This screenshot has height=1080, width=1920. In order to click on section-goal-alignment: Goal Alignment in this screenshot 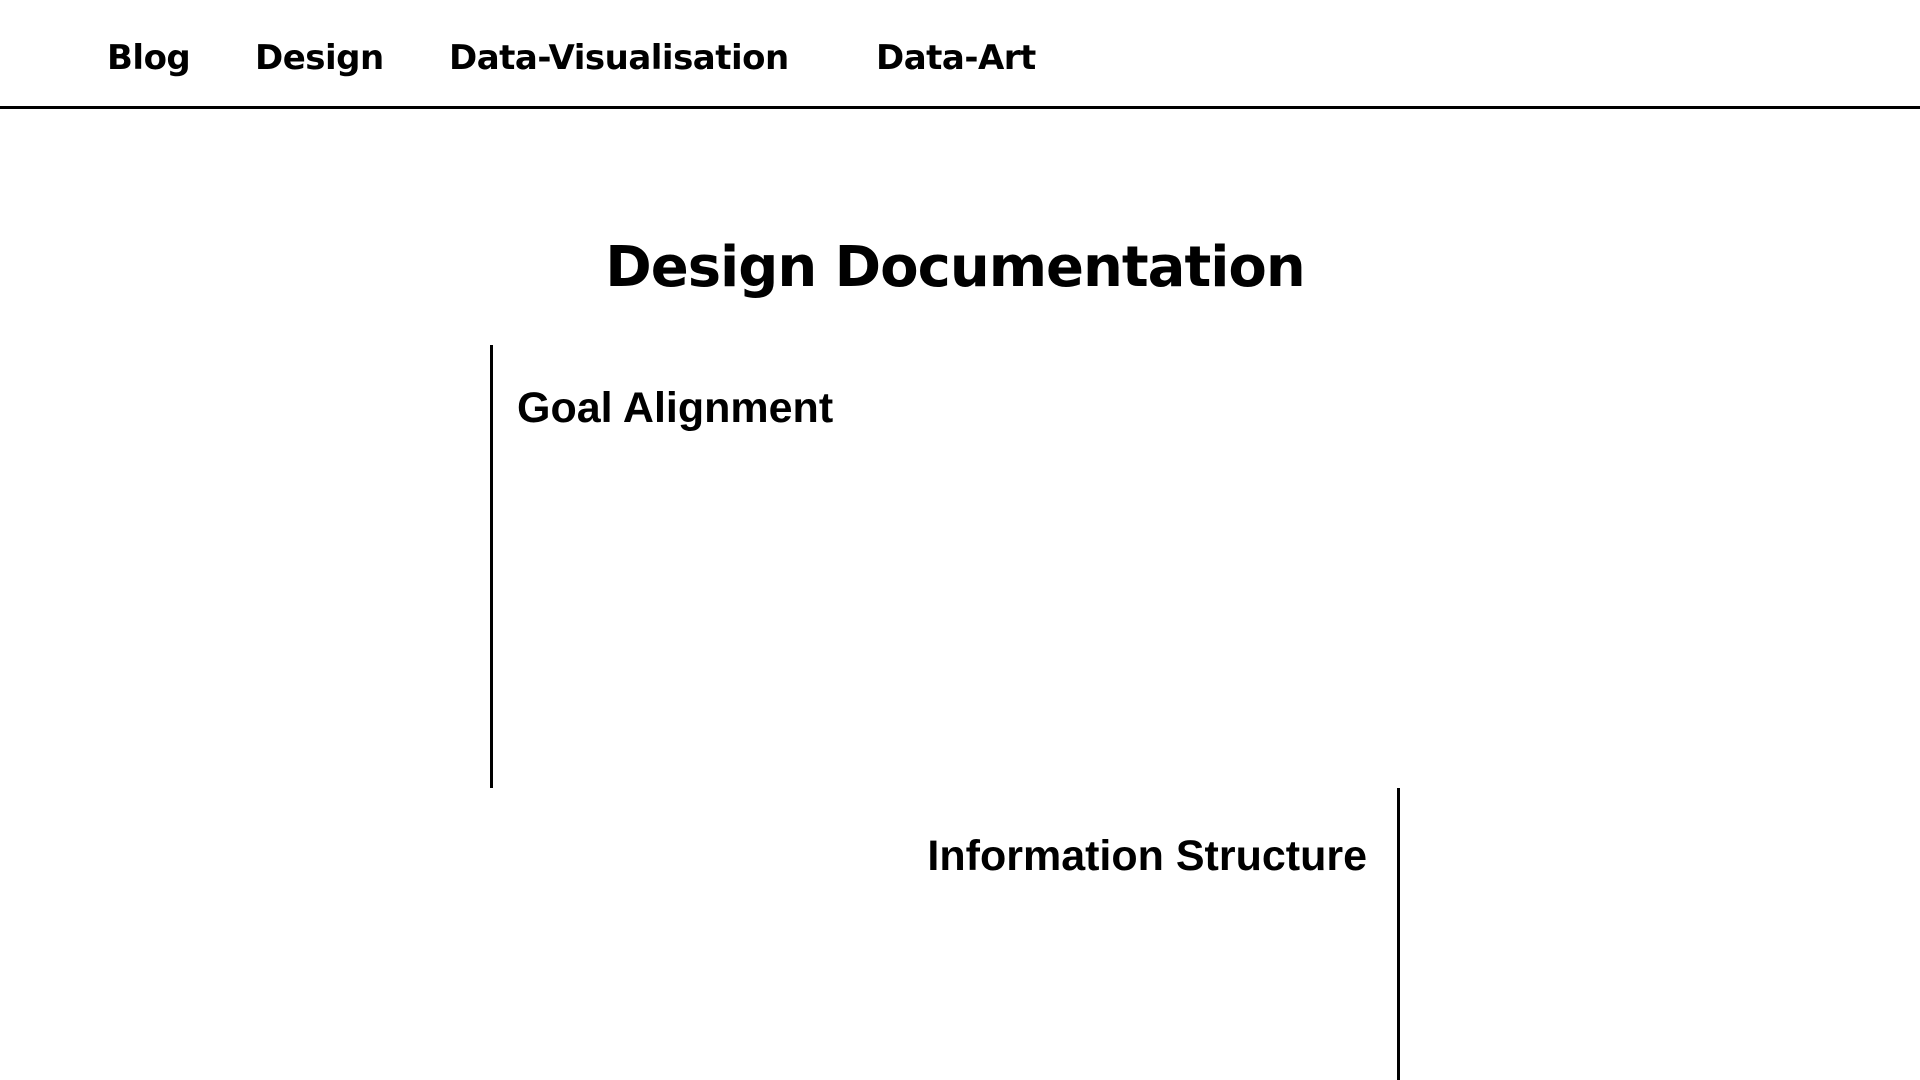, I will do `click(840, 566)`.